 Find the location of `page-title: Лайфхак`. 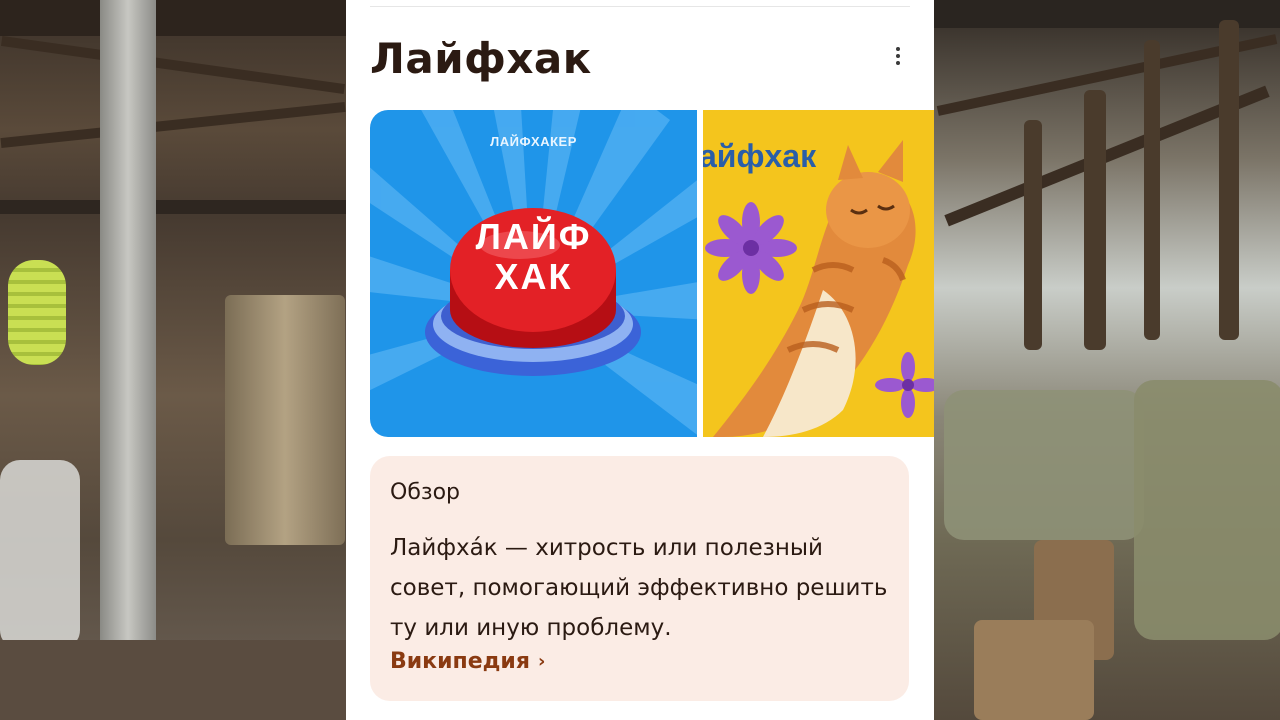

page-title: Лайфхак is located at coordinates (481, 58).